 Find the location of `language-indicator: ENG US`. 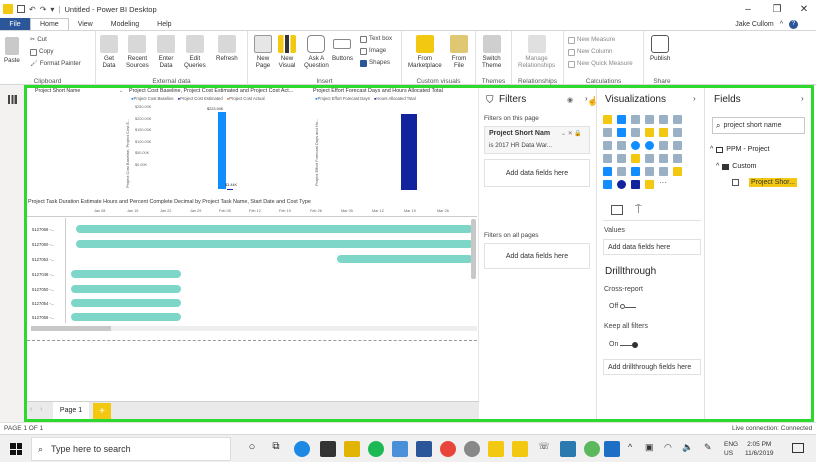

language-indicator: ENG US is located at coordinates (731, 449).